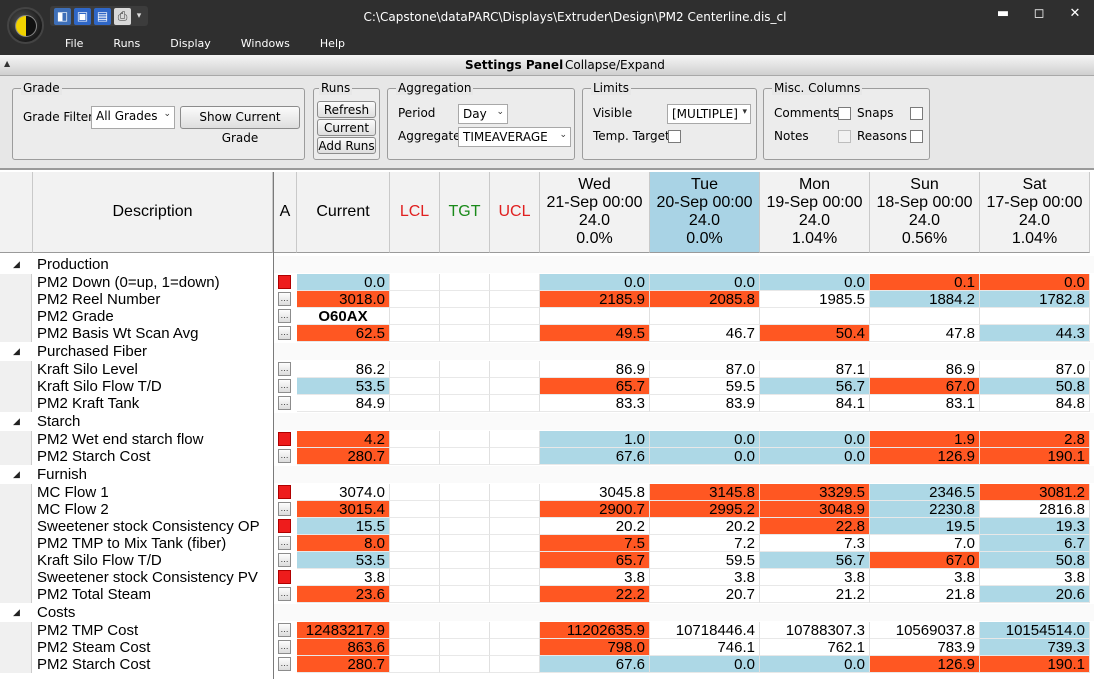 This screenshot has width=1094, height=679. What do you see at coordinates (346, 127) in the screenshot?
I see `current-button: Current` at bounding box center [346, 127].